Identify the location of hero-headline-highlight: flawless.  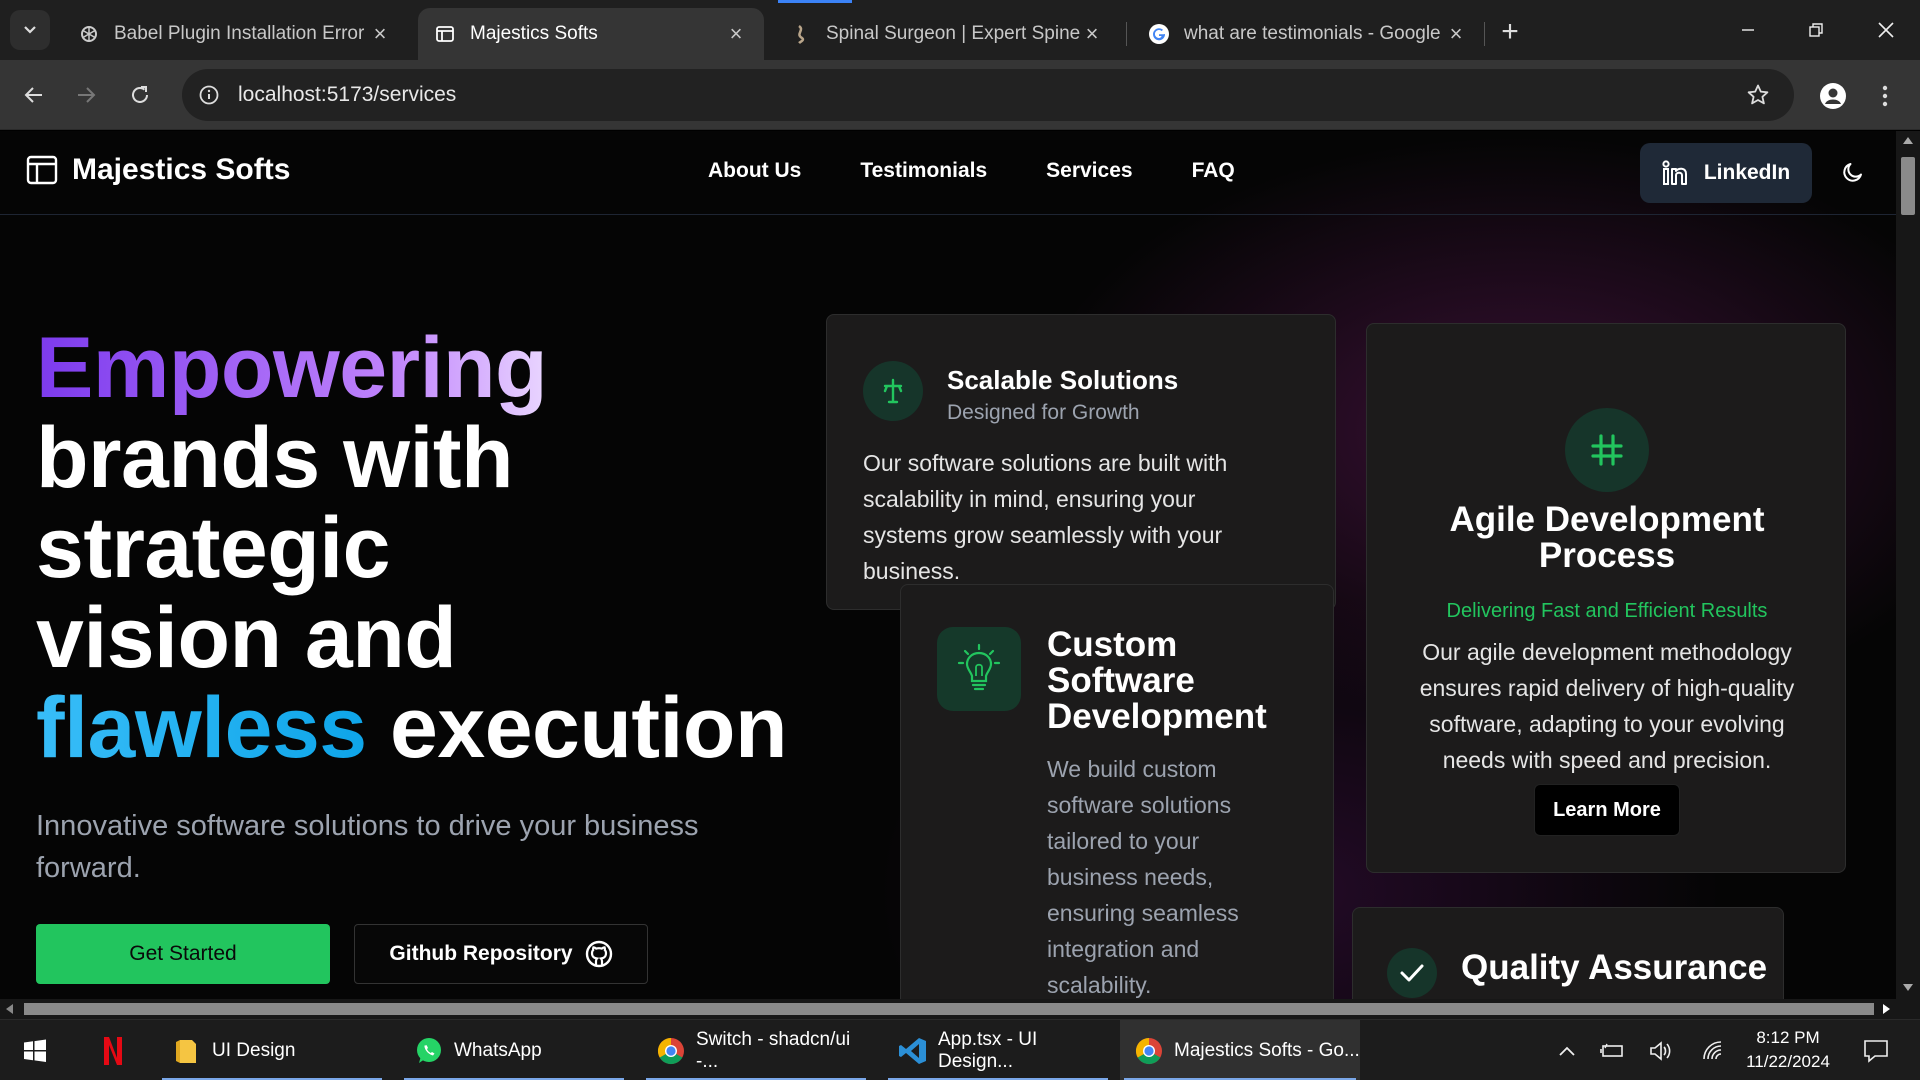
(201, 728).